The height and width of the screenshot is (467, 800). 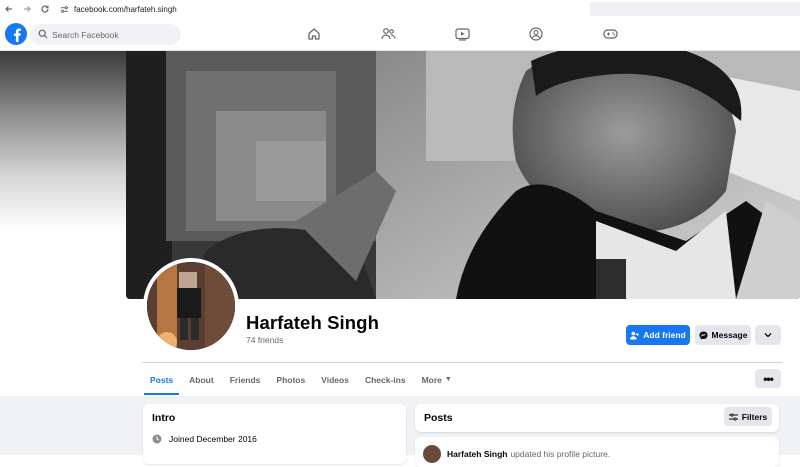 What do you see at coordinates (754, 416) in the screenshot?
I see `filters-label: Filters` at bounding box center [754, 416].